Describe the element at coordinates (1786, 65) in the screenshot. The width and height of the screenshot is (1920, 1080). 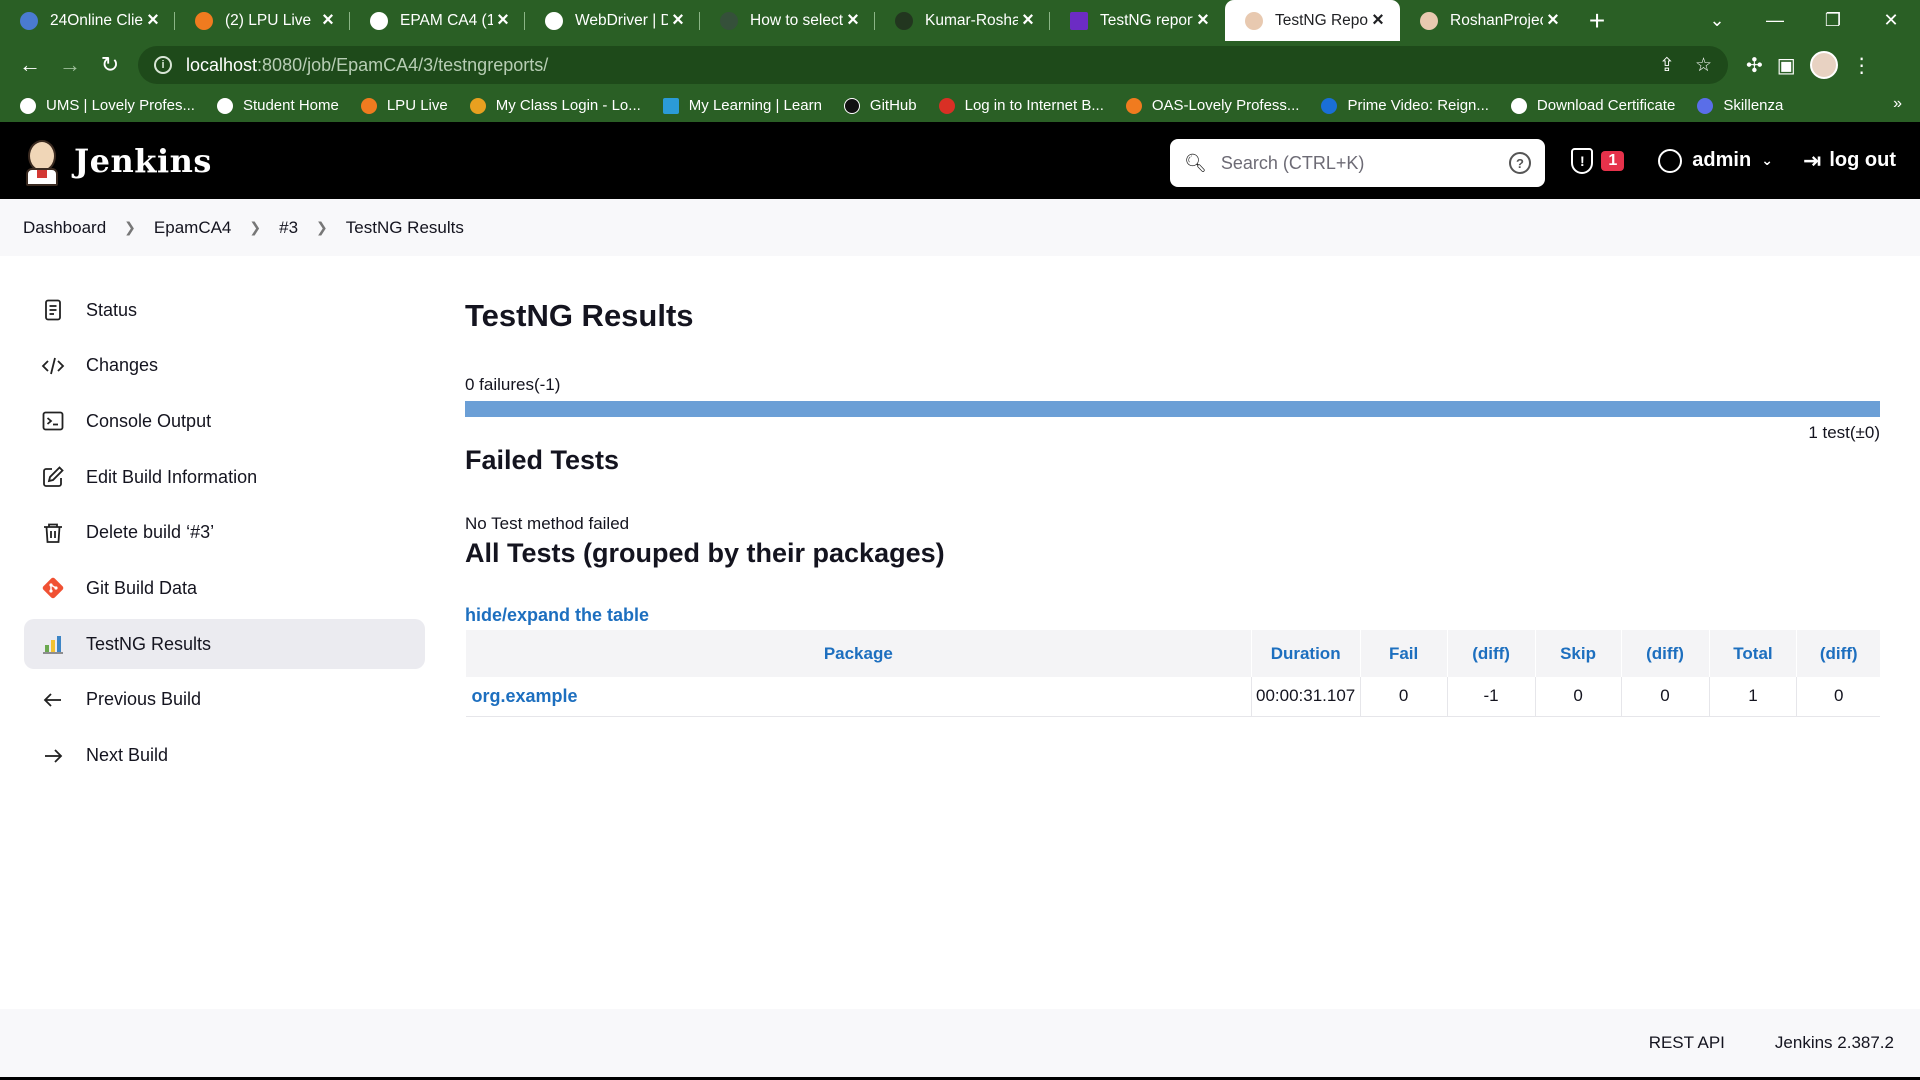
I see `side-panel-icon: ▣` at that location.